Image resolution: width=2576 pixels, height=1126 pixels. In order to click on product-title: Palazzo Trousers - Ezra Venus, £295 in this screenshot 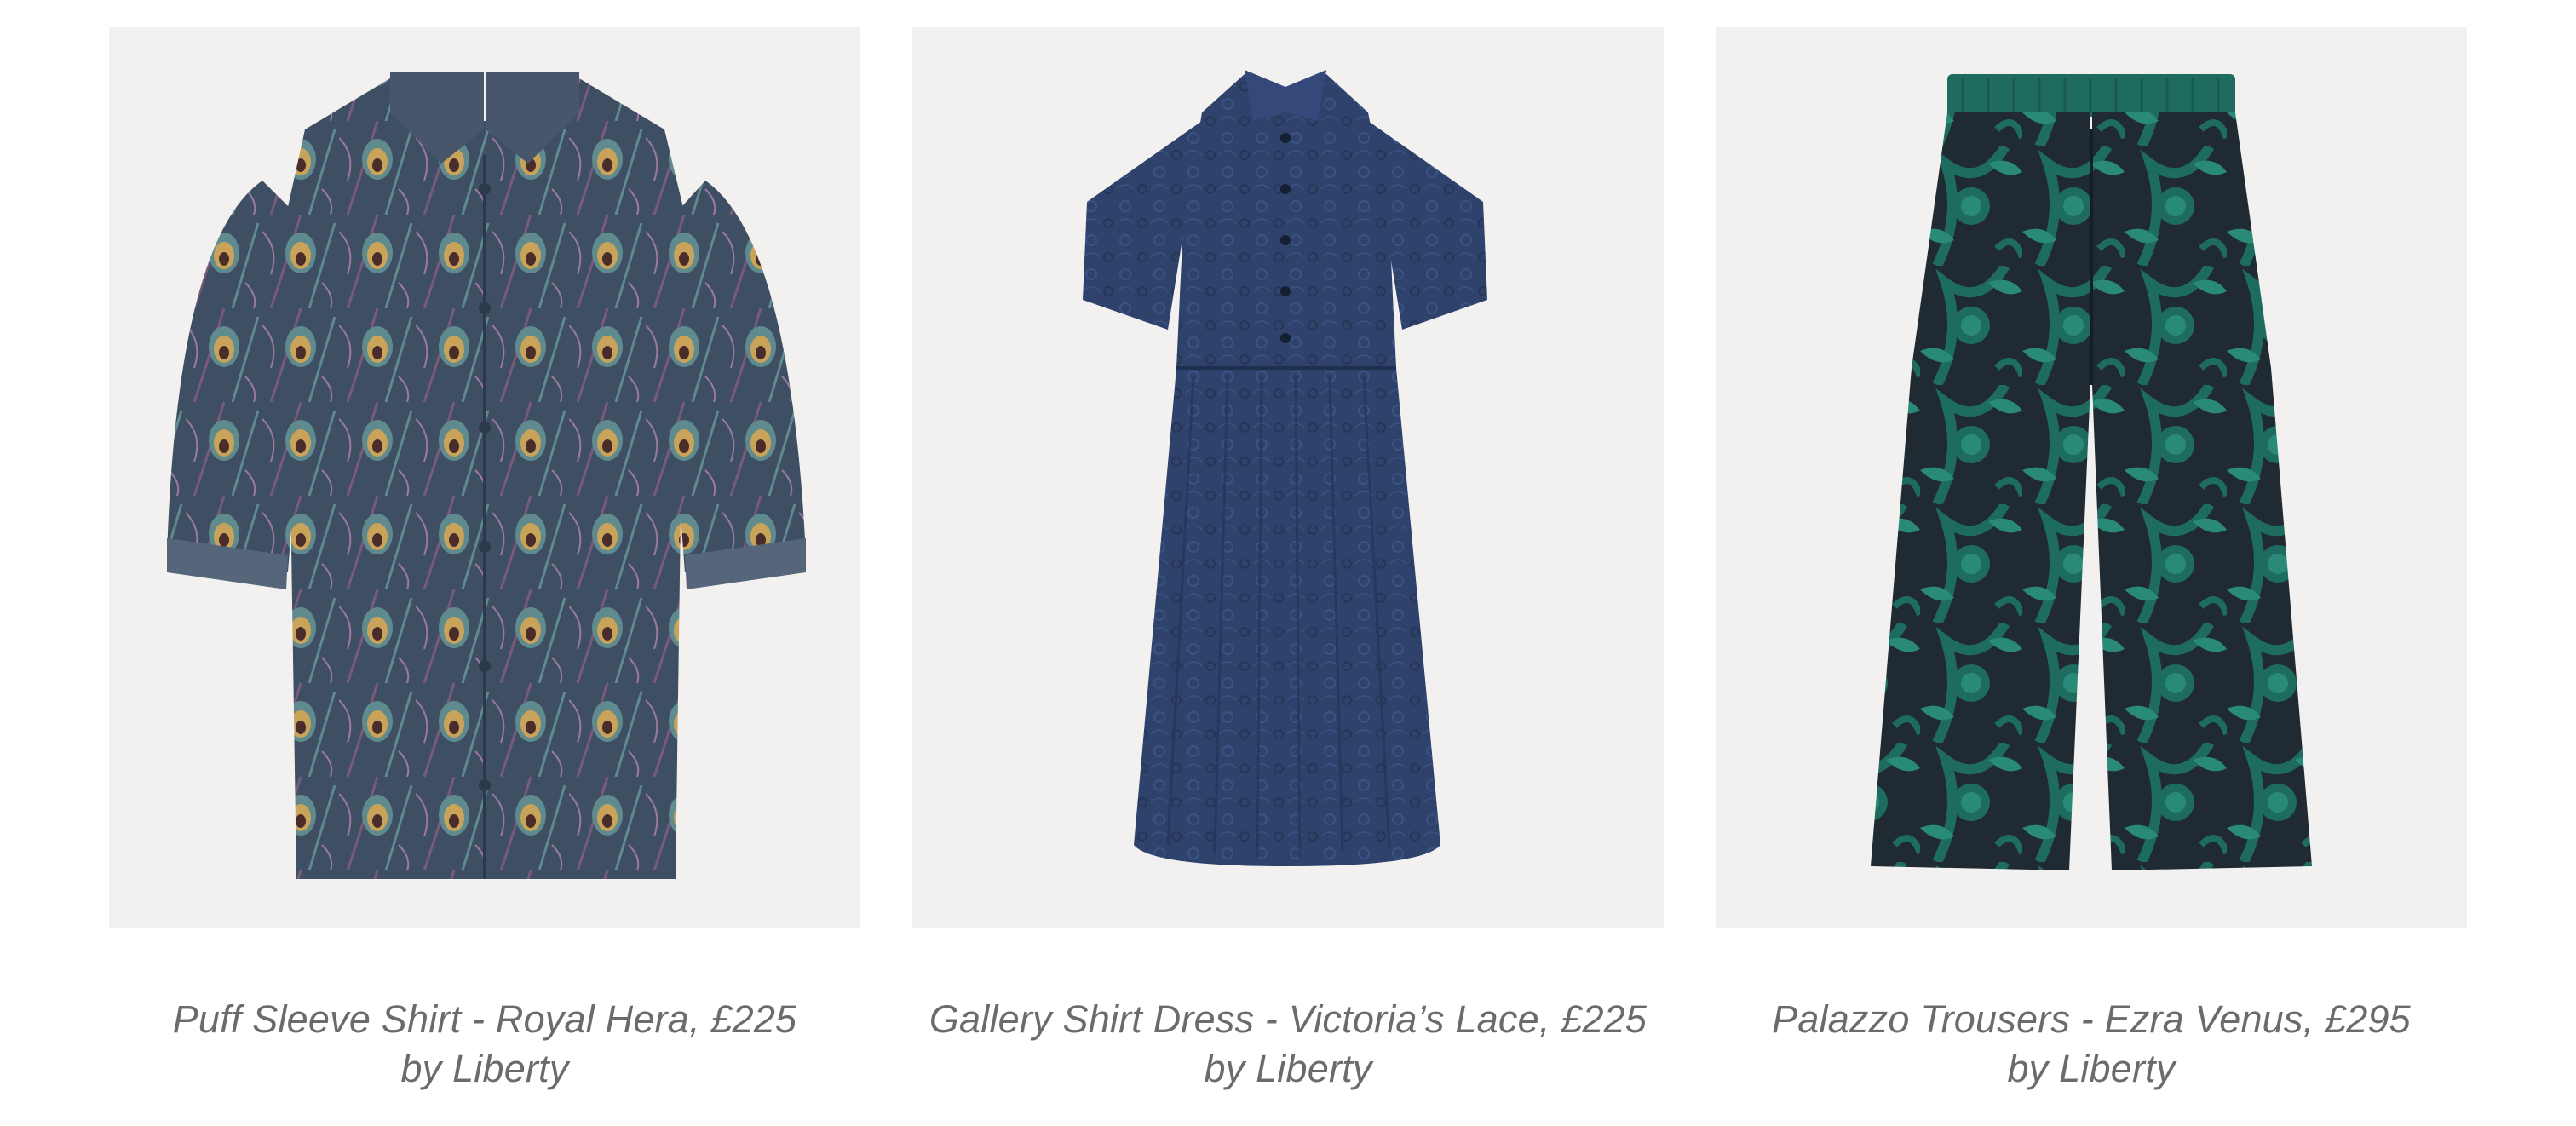, I will do `click(2092, 1020)`.